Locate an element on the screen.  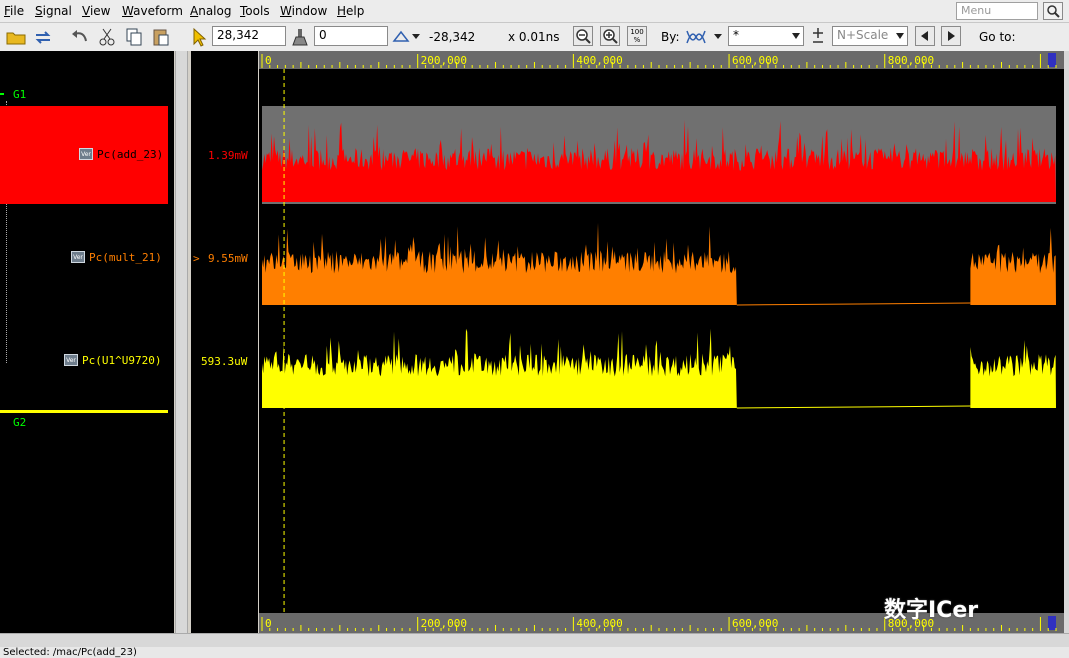
menu-help: Help is located at coordinates (350, 11).